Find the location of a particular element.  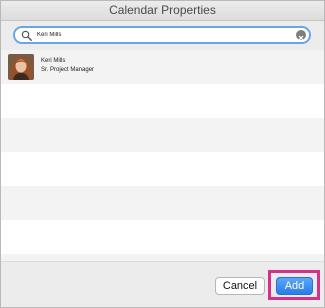

search-field is located at coordinates (162, 35).